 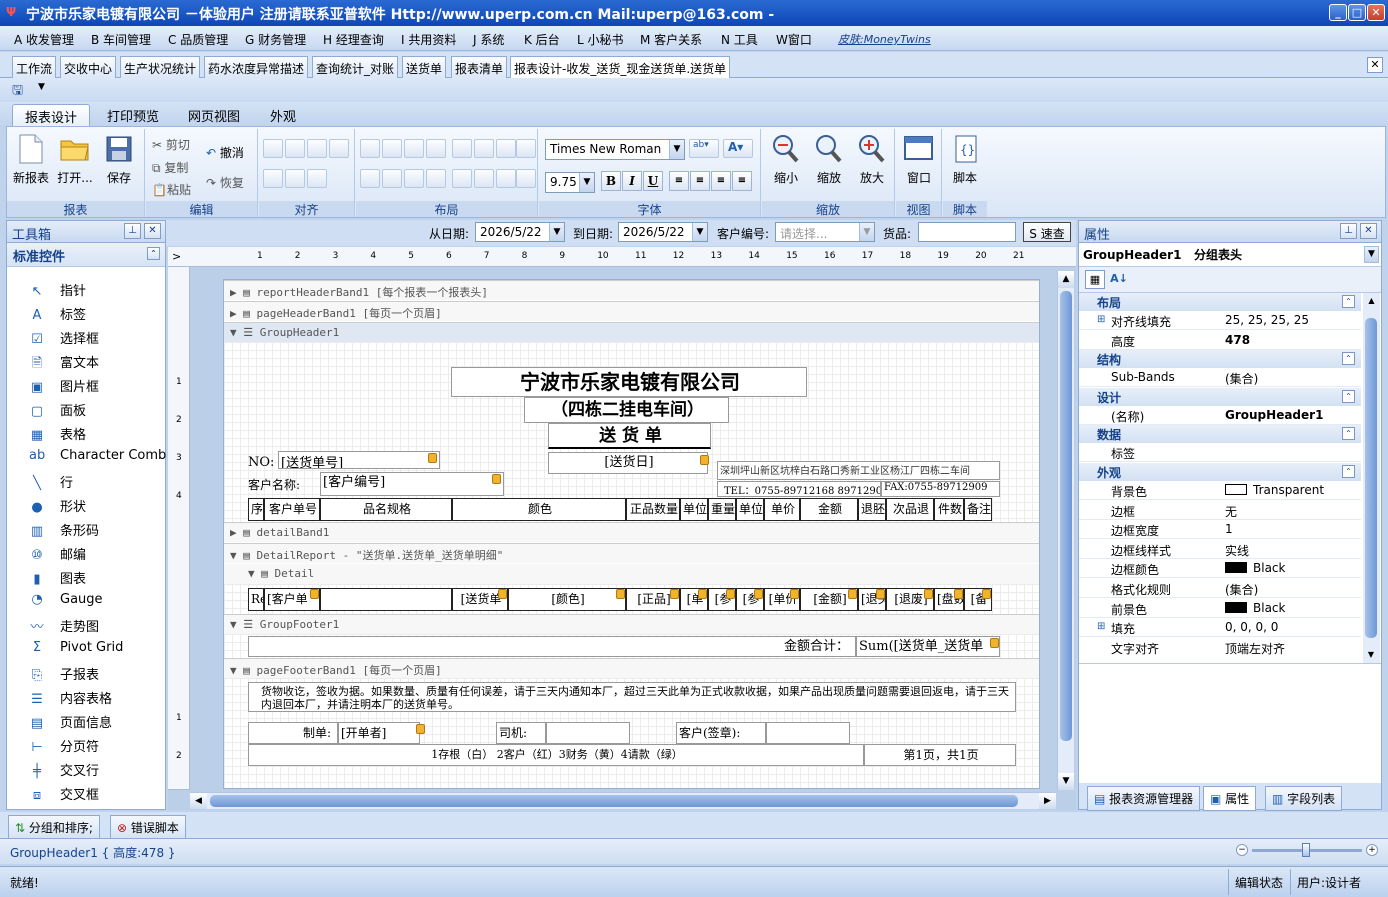 What do you see at coordinates (1230, 255) in the screenshot?
I see `object-selector: GroupHeader1 分组表头 ▼` at bounding box center [1230, 255].